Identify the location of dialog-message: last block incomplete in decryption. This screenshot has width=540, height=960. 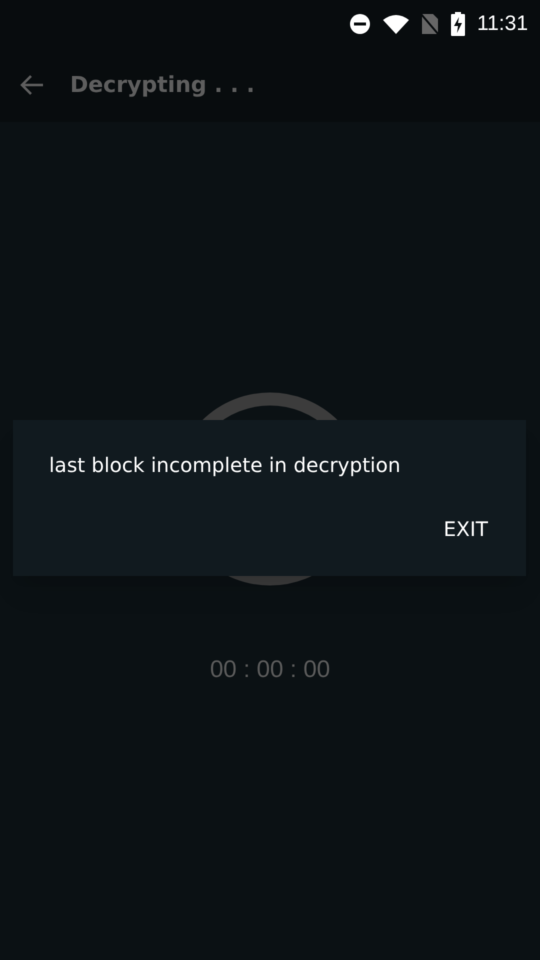
(225, 465).